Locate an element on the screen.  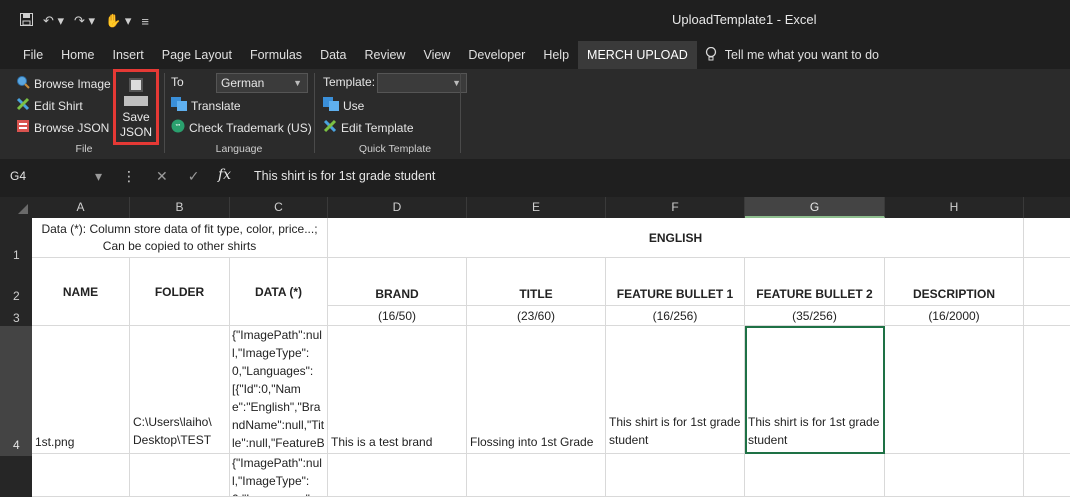
column-header-d: D is located at coordinates (397, 207).